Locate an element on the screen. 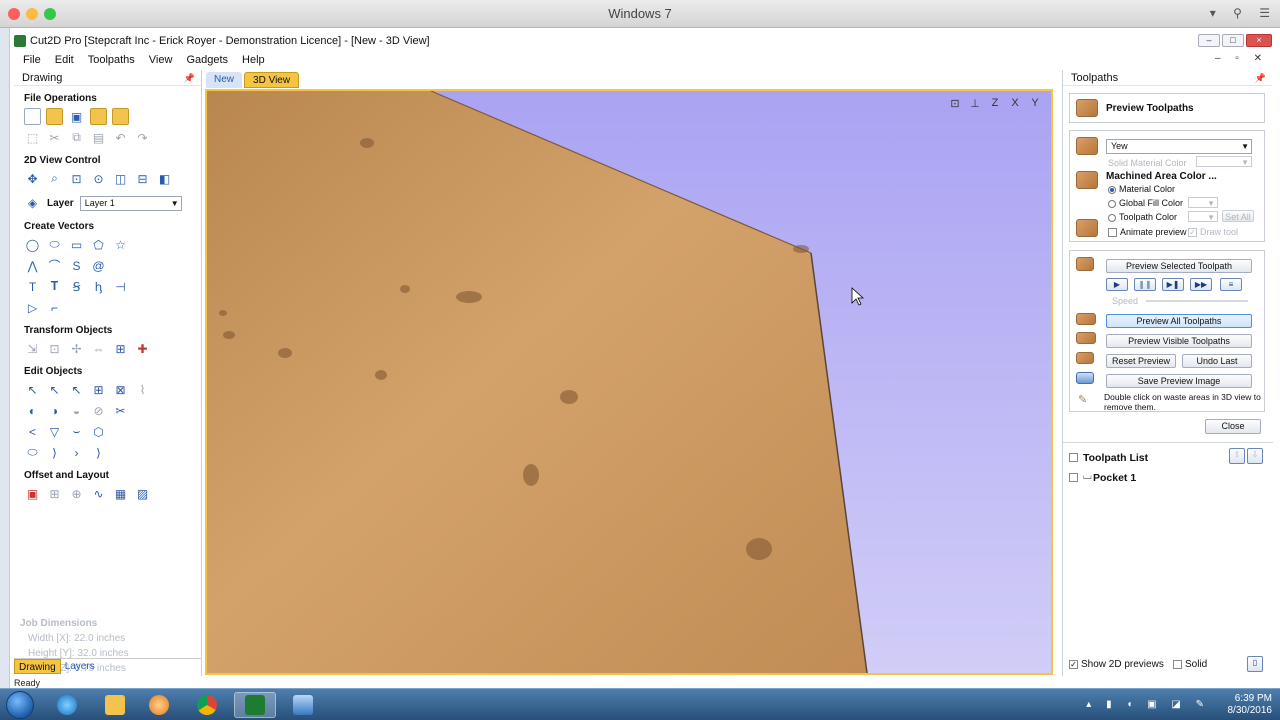 This screenshot has width=1280, height=720. tab-drawing: Drawing is located at coordinates (37, 666).